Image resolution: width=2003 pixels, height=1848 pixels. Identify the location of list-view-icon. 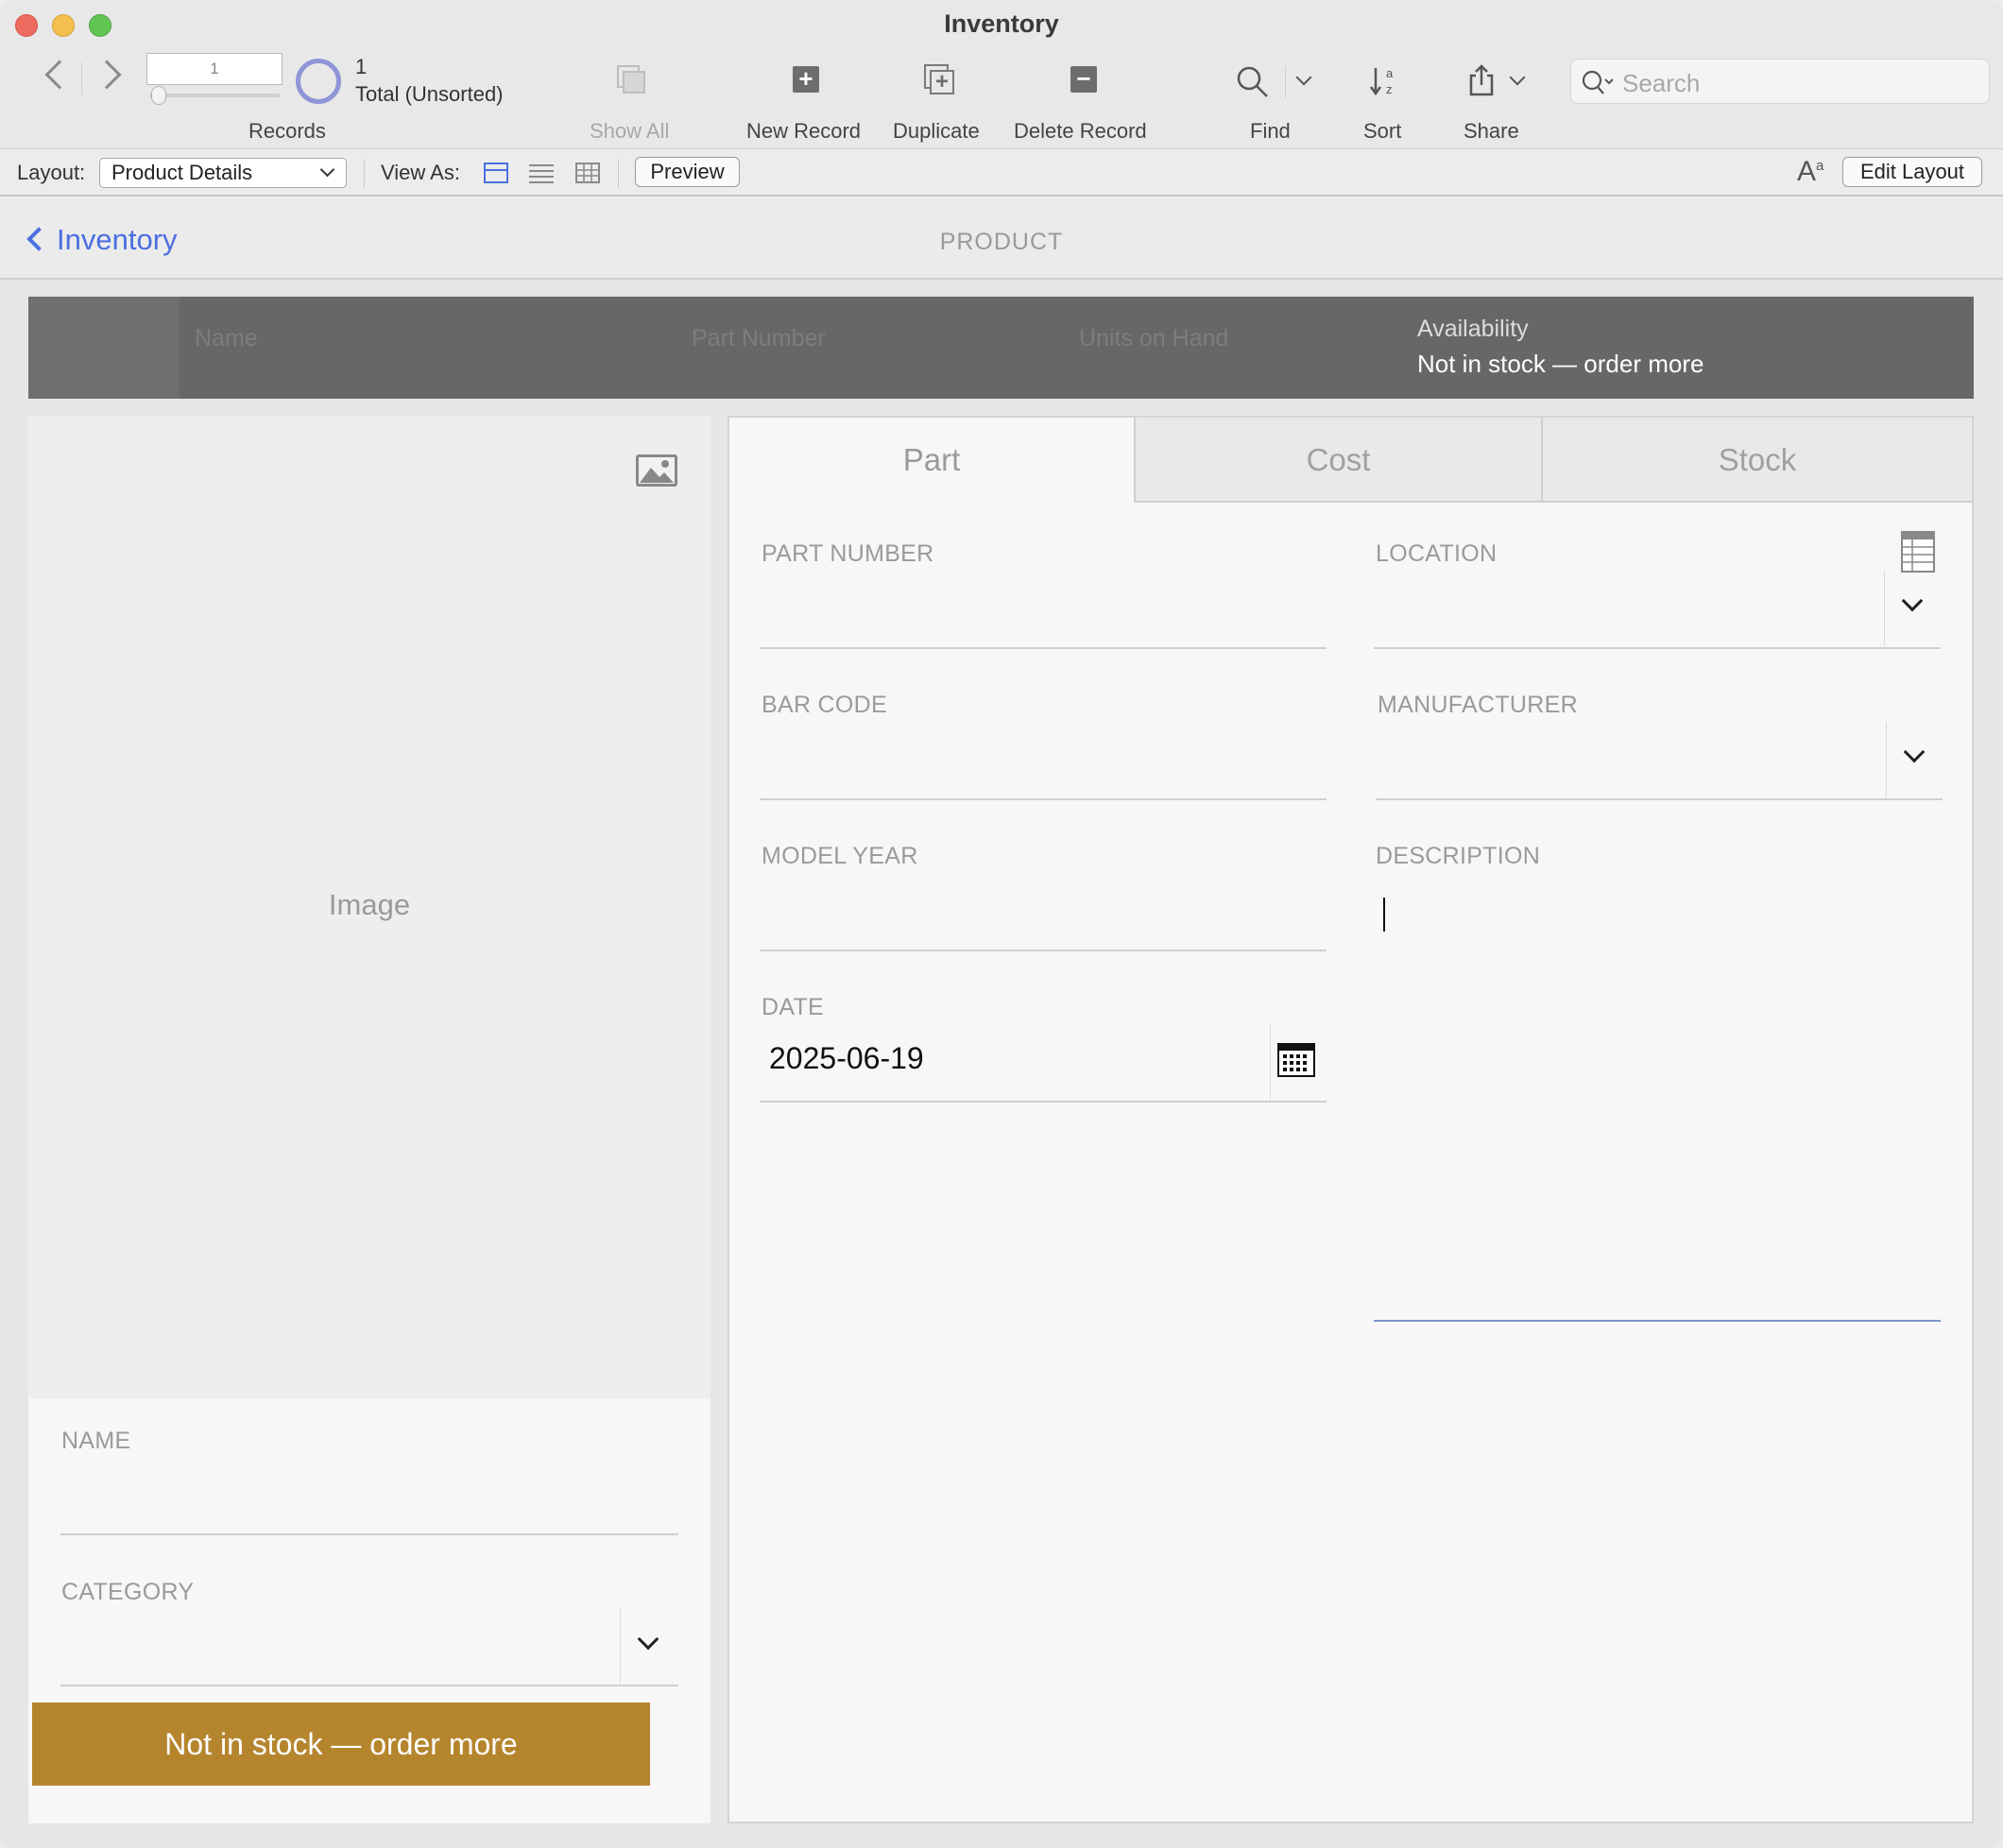
(541, 173).